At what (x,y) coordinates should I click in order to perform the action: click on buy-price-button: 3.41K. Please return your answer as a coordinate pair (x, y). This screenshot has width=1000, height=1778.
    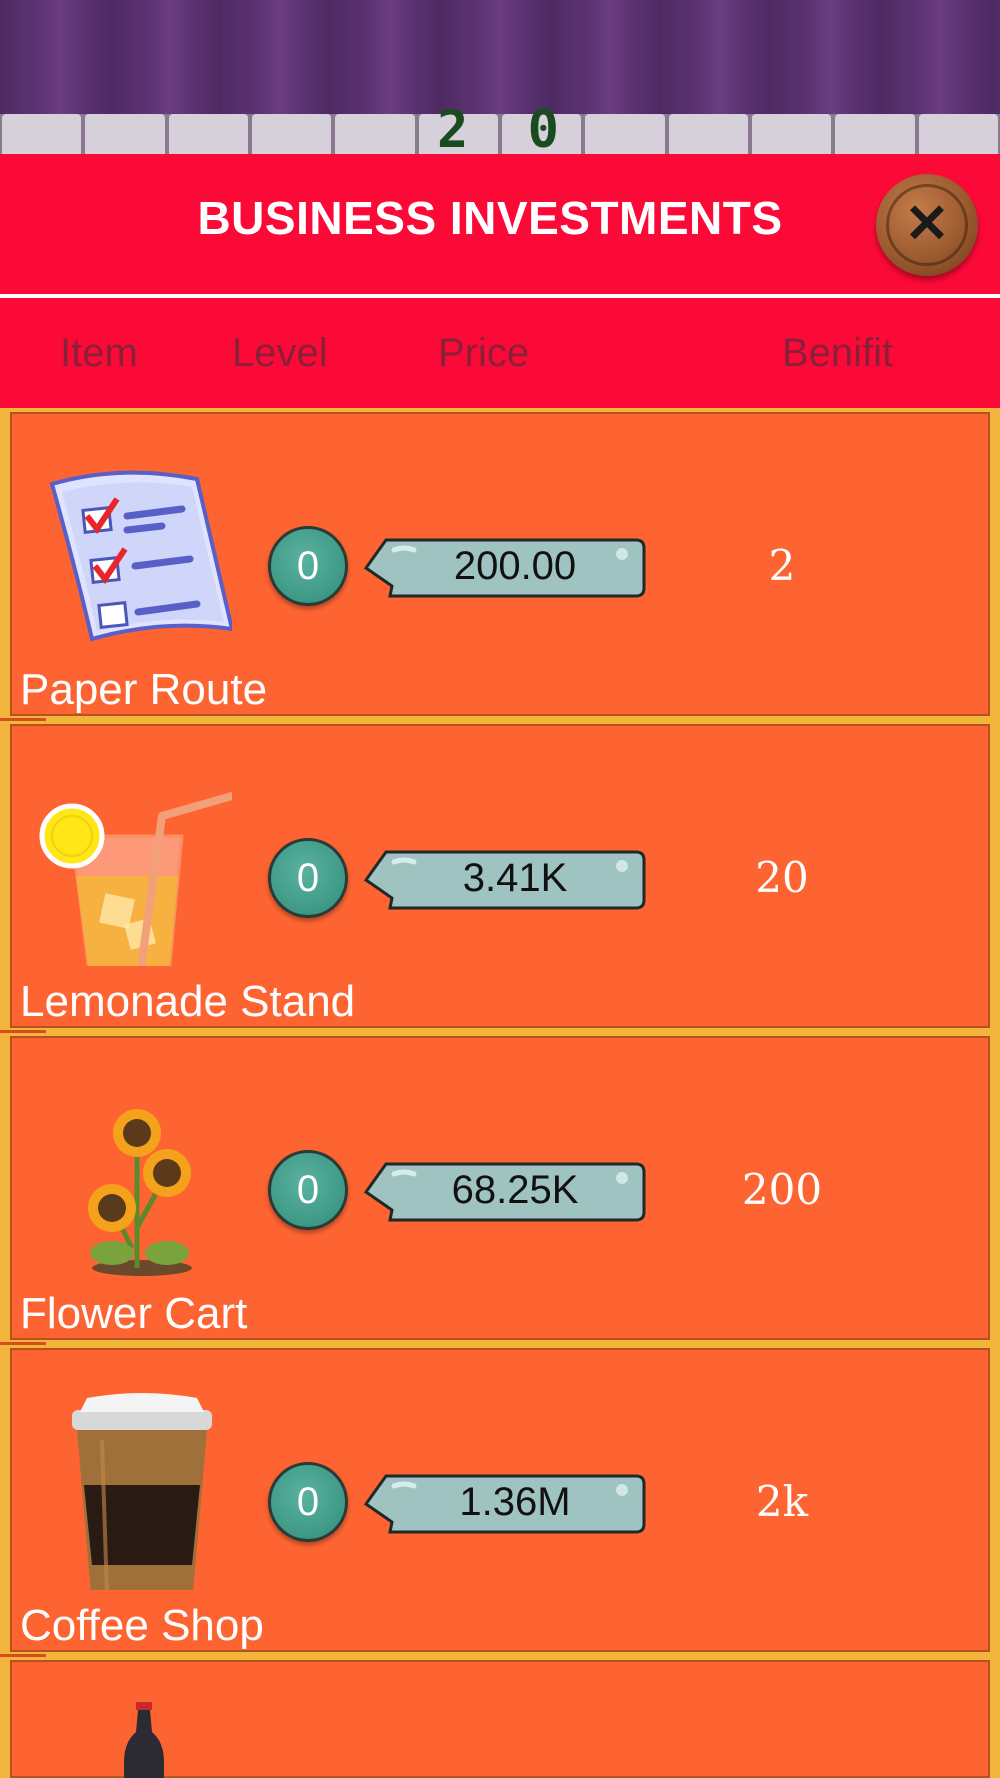
    Looking at the image, I should click on (505, 880).